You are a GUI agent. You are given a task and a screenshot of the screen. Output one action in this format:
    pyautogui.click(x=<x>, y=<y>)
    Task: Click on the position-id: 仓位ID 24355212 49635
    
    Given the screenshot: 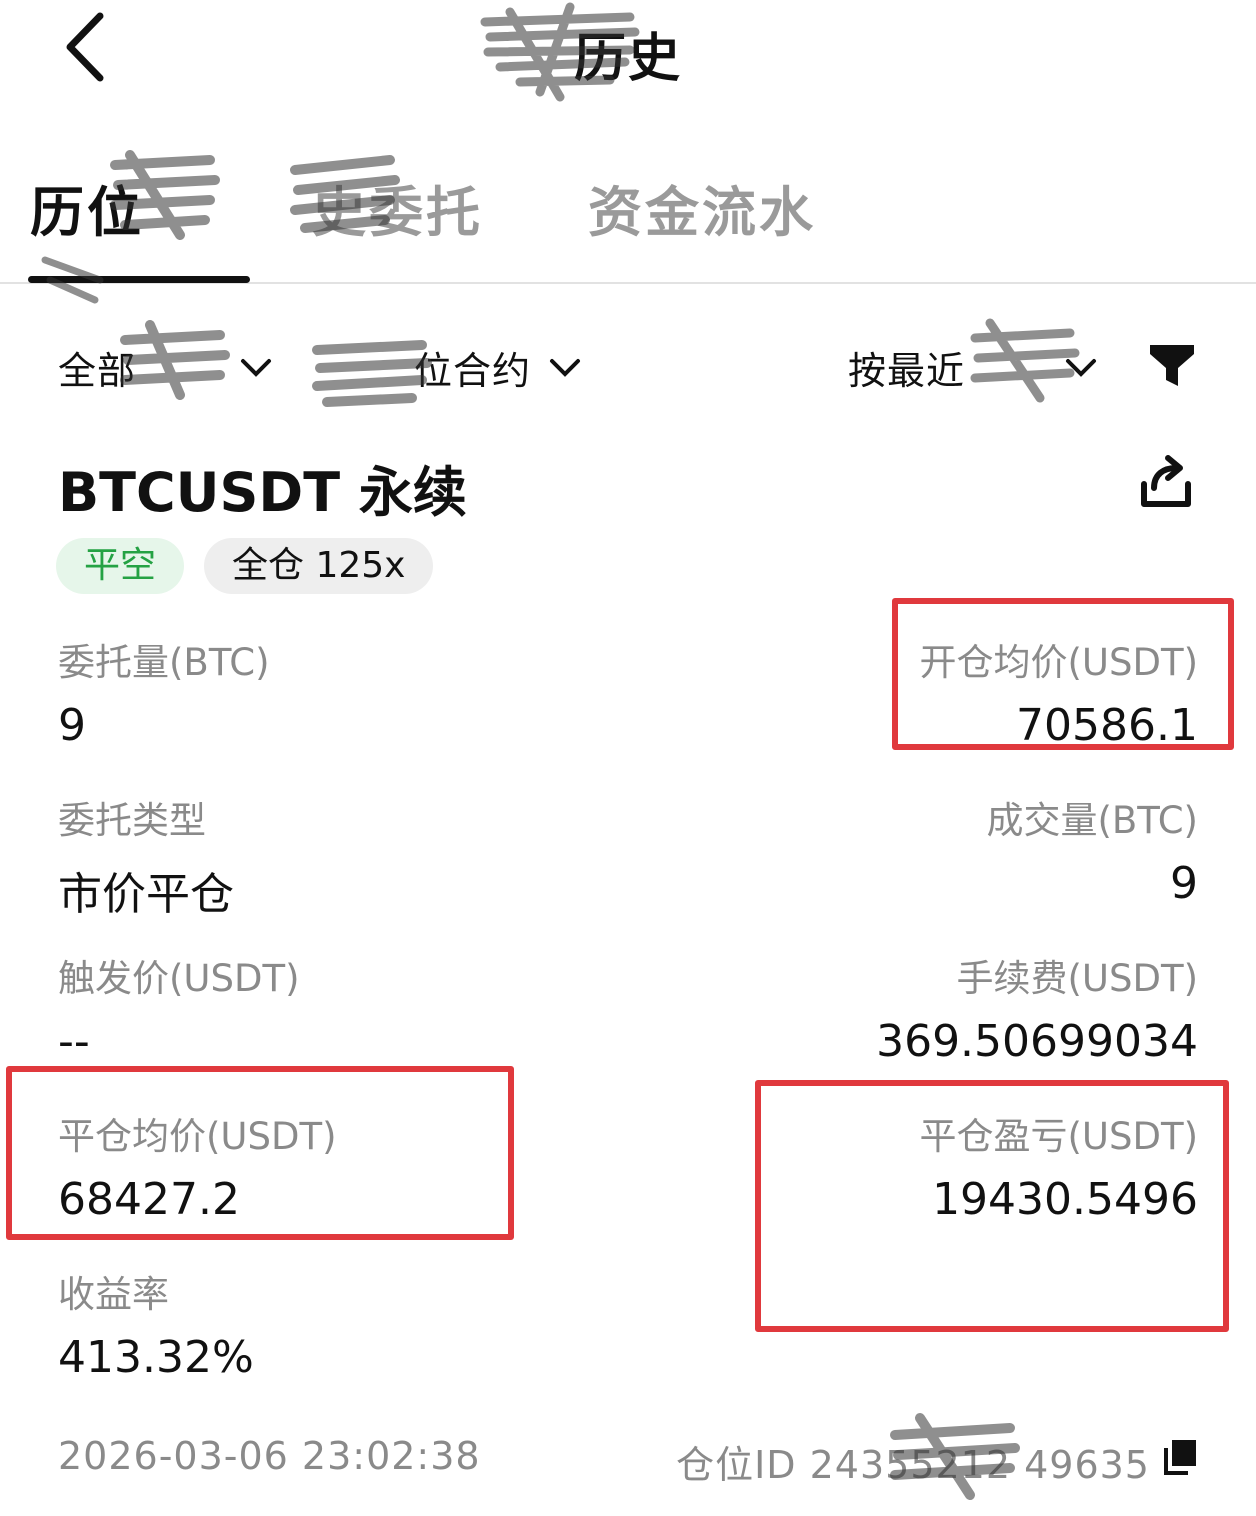 What is the action you would take?
    pyautogui.click(x=913, y=1465)
    